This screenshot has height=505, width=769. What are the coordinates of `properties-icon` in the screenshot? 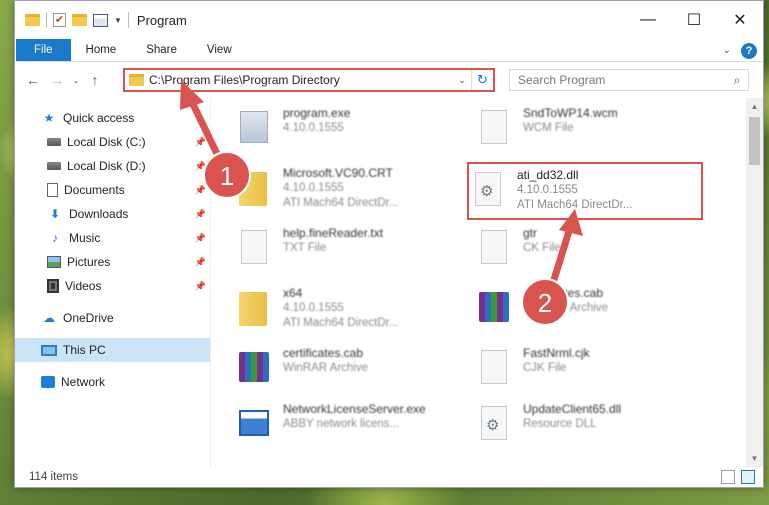 It's located at (100, 20).